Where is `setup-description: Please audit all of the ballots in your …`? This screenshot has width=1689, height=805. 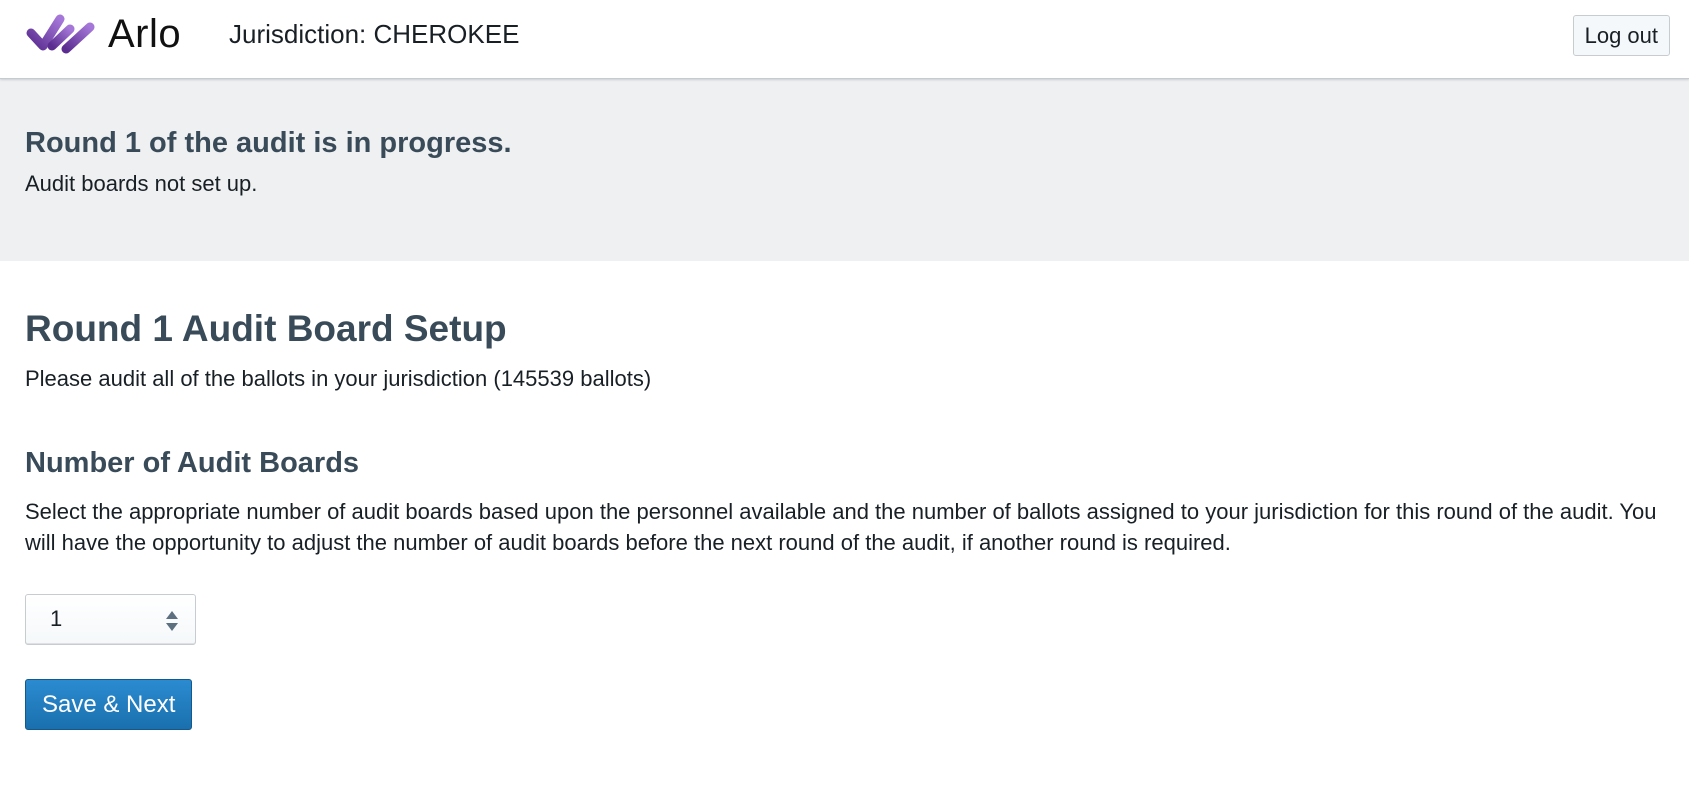 setup-description: Please audit all of the ballots in your … is located at coordinates (338, 378).